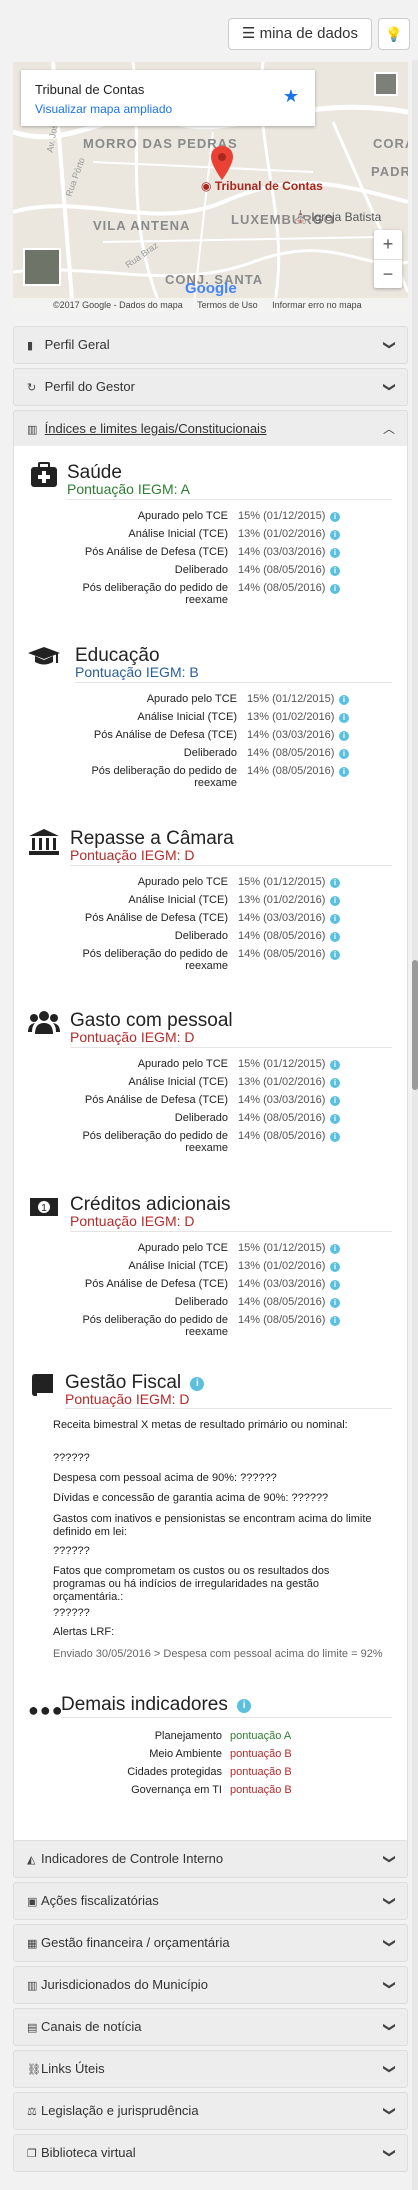 The height and width of the screenshot is (2190, 418). I want to click on accordion-label: Canais de notícia, so click(91, 2026).